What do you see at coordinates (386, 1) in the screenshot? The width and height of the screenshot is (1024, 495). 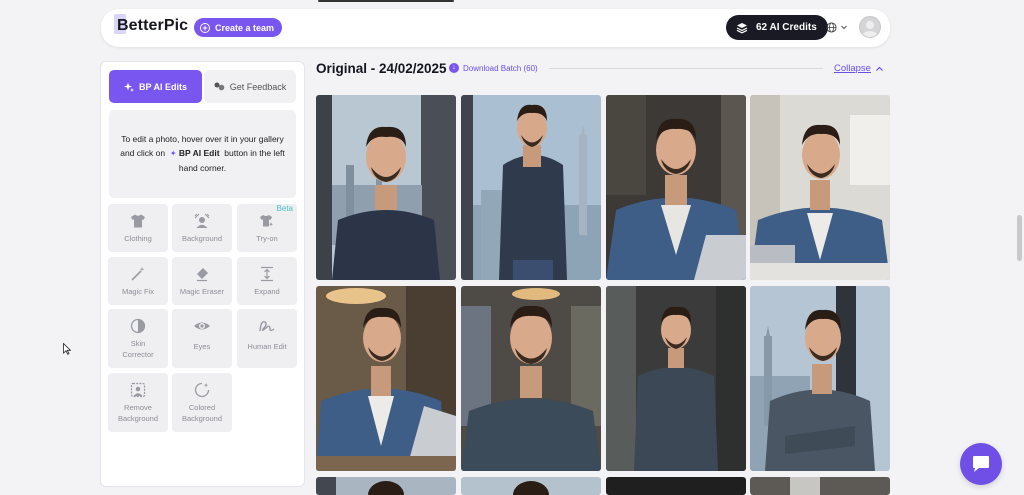 I see `top-strip` at bounding box center [386, 1].